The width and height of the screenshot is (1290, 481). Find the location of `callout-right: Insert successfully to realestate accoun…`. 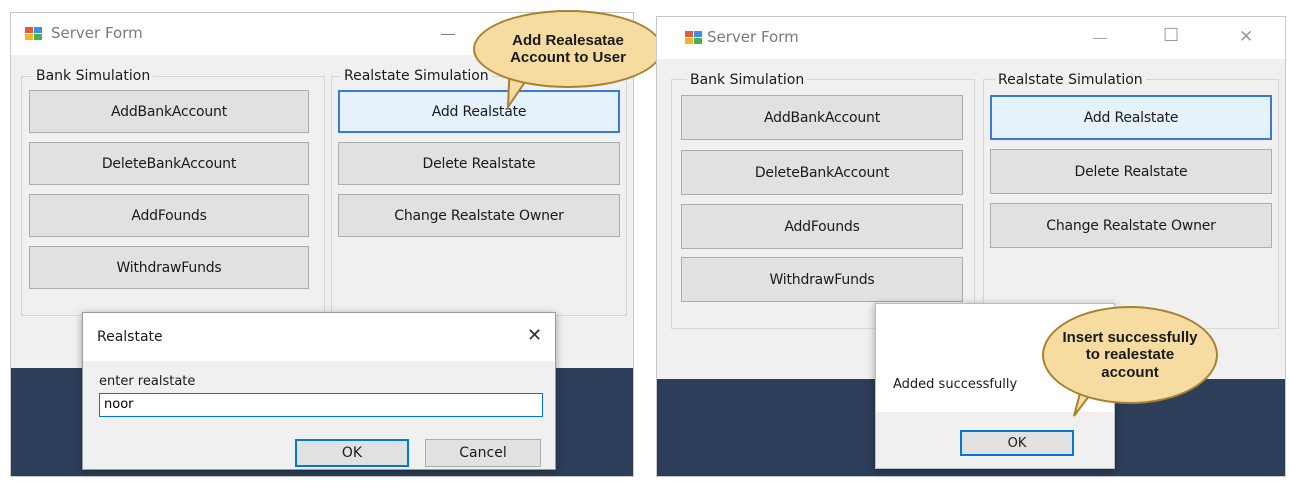

callout-right: Insert successfully to realestate accoun… is located at coordinates (1130, 355).